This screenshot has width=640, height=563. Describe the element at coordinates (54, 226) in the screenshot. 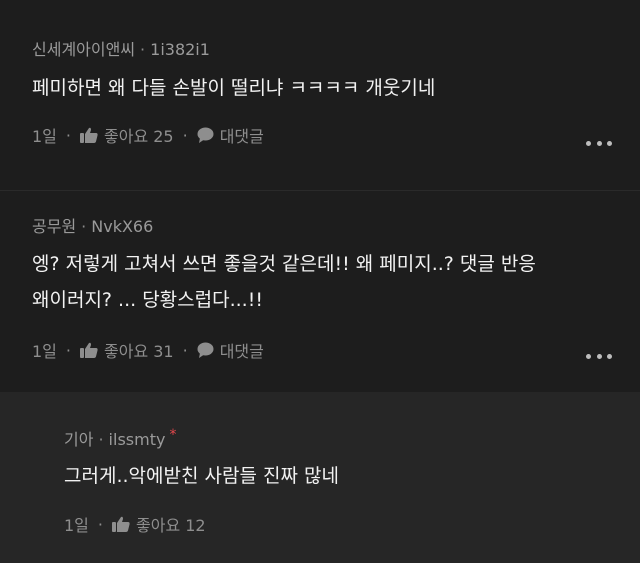

I see `author-nickname: 공무원` at that location.